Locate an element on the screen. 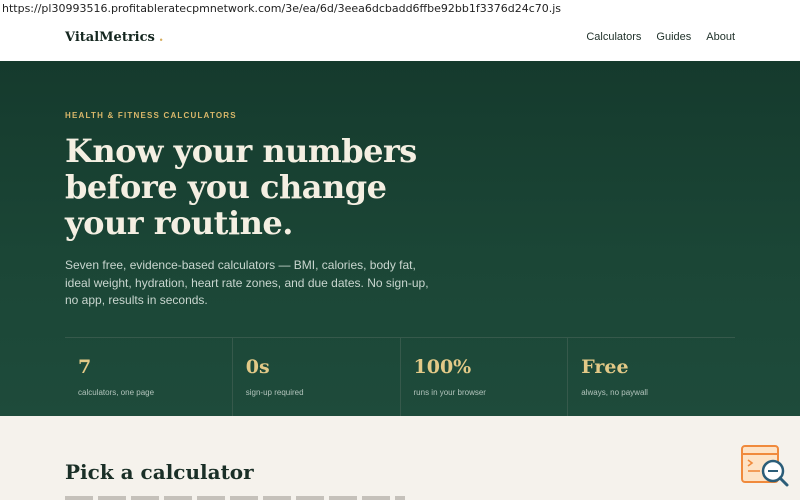 The width and height of the screenshot is (800, 500). nav-links: Calculators Guides About is located at coordinates (660, 37).